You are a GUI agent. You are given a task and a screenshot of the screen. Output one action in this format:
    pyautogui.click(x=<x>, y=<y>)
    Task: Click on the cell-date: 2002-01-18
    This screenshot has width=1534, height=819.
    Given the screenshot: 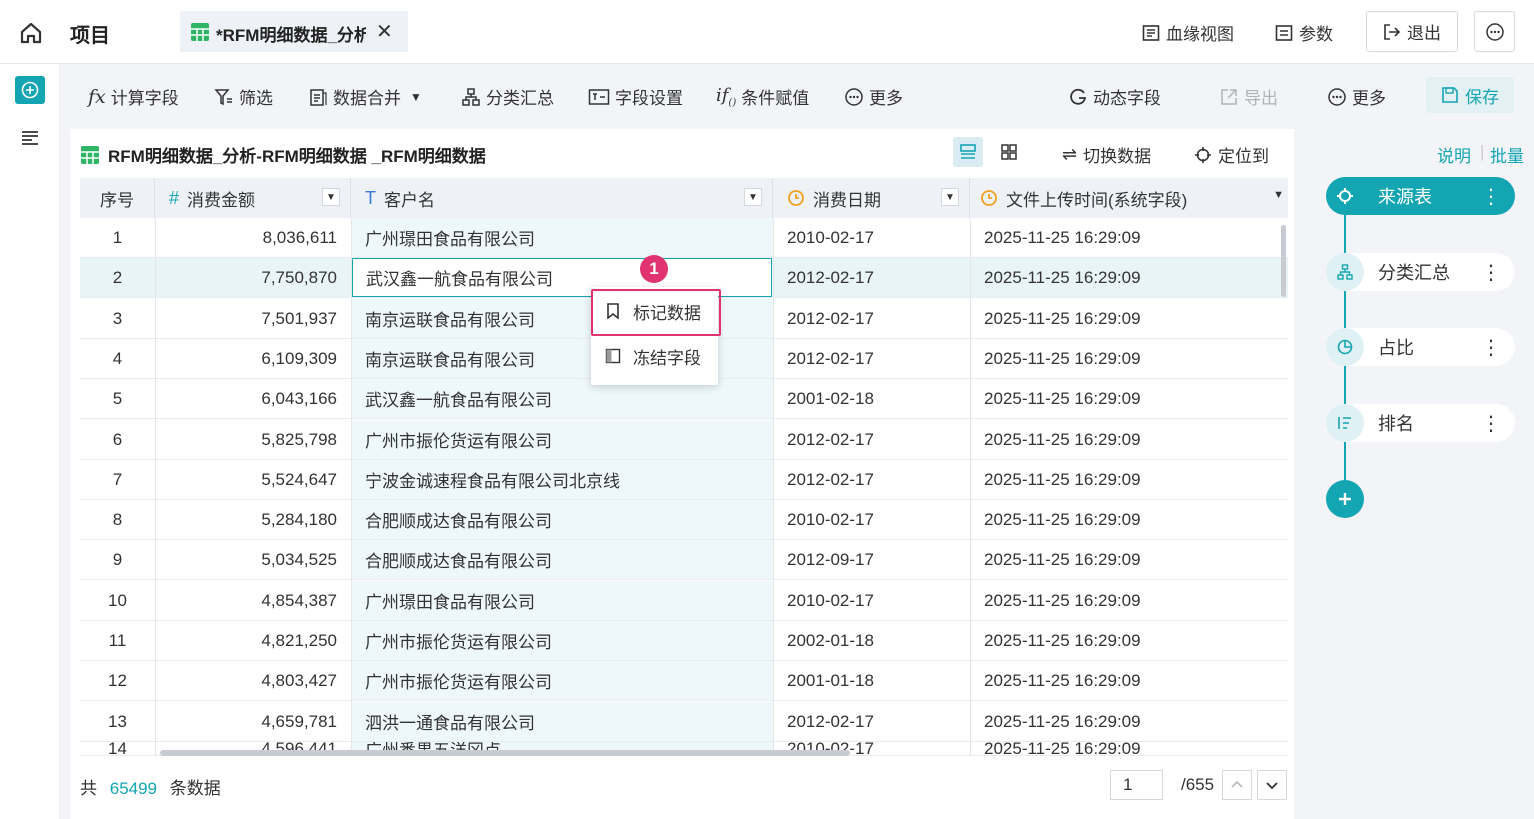 What is the action you would take?
    pyautogui.click(x=871, y=641)
    